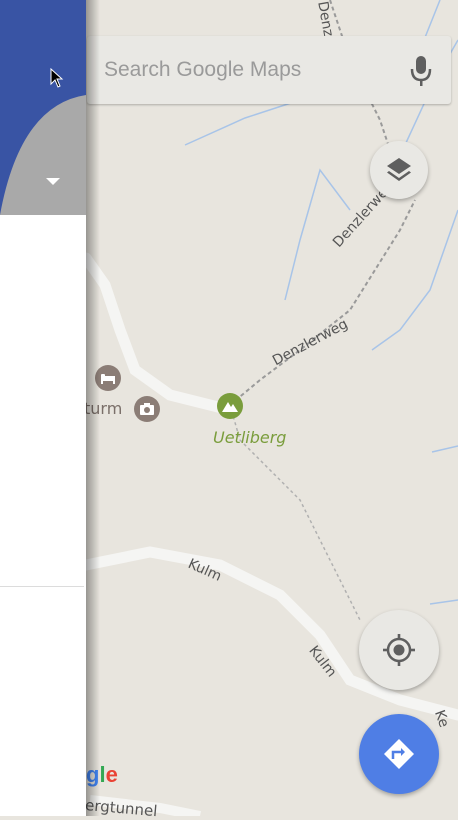 The height and width of the screenshot is (820, 458). Describe the element at coordinates (230, 406) in the screenshot. I see `mountain-icon` at that location.